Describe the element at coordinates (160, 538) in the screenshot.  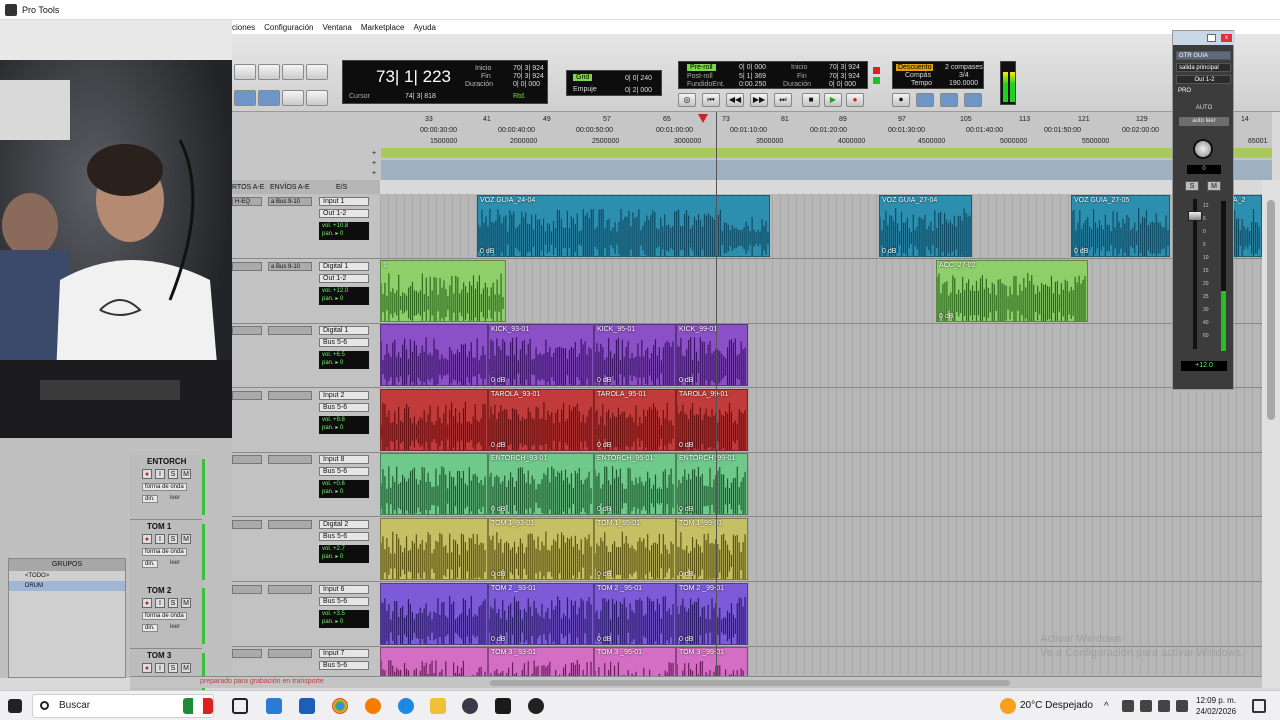
I see `input-monitor-button: I` at that location.